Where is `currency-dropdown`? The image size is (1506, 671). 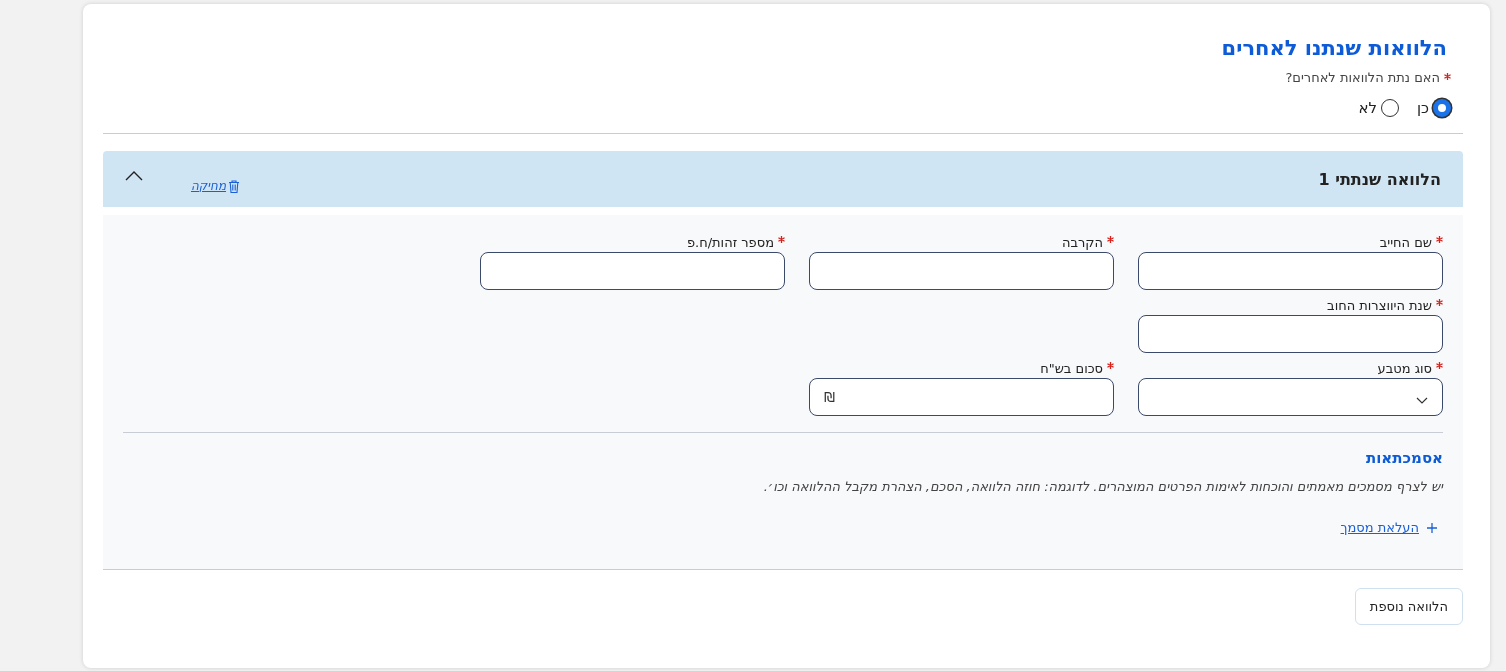
currency-dropdown is located at coordinates (1290, 397).